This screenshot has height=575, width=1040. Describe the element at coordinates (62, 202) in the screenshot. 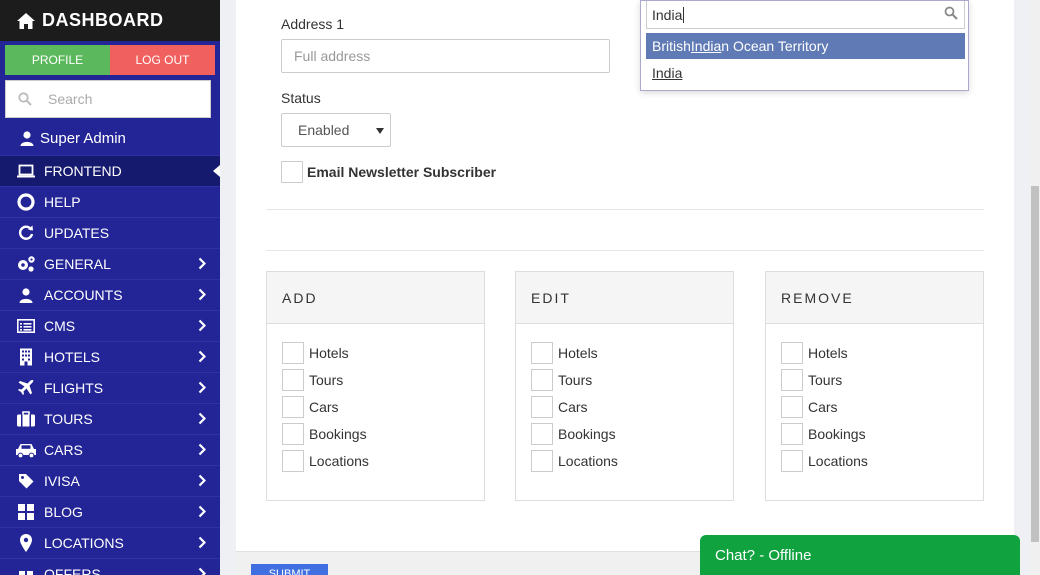

I see `sidebar-item-label: HELP` at that location.